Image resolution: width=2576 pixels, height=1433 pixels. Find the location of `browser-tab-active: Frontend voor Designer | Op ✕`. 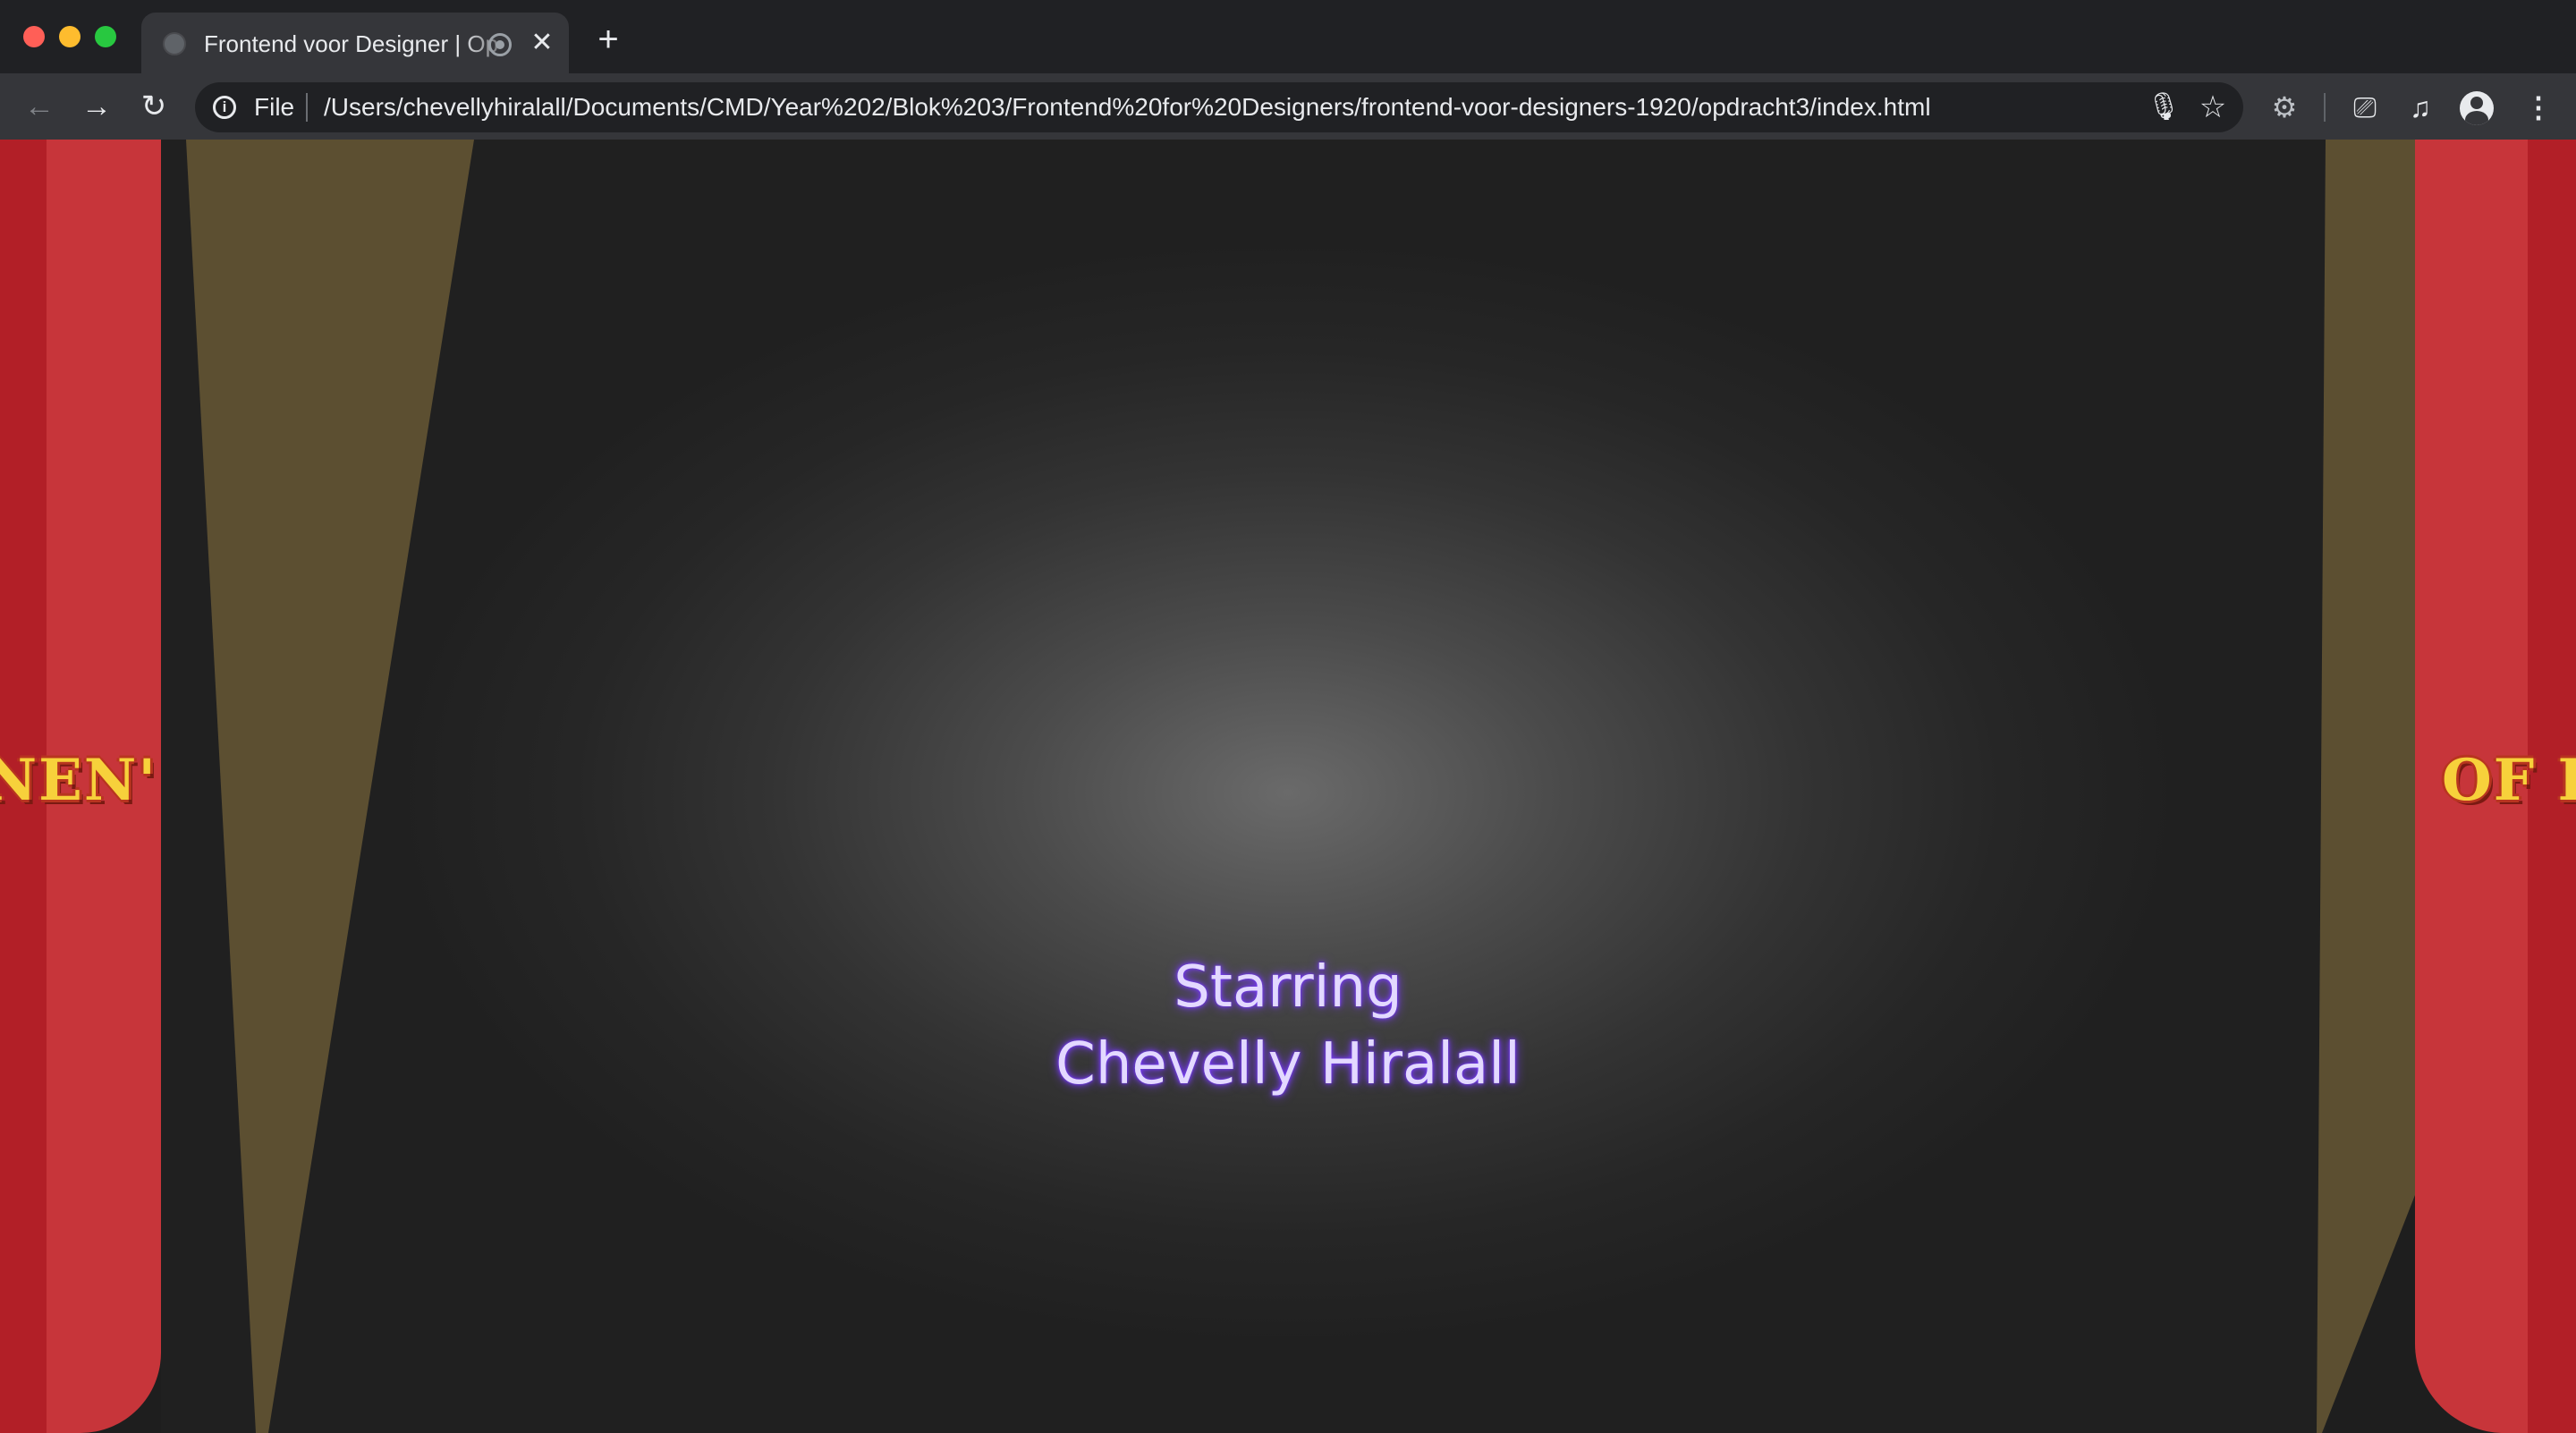

browser-tab-active: Frontend voor Designer | Op ✕ is located at coordinates (355, 43).